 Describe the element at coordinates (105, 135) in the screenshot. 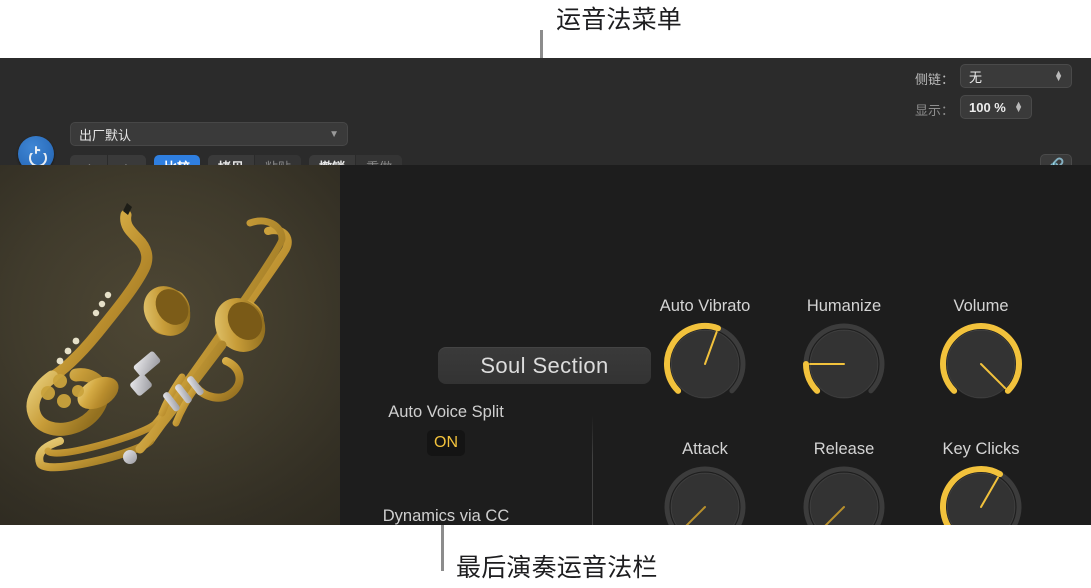

I see `preset-value: 出厂默认` at that location.